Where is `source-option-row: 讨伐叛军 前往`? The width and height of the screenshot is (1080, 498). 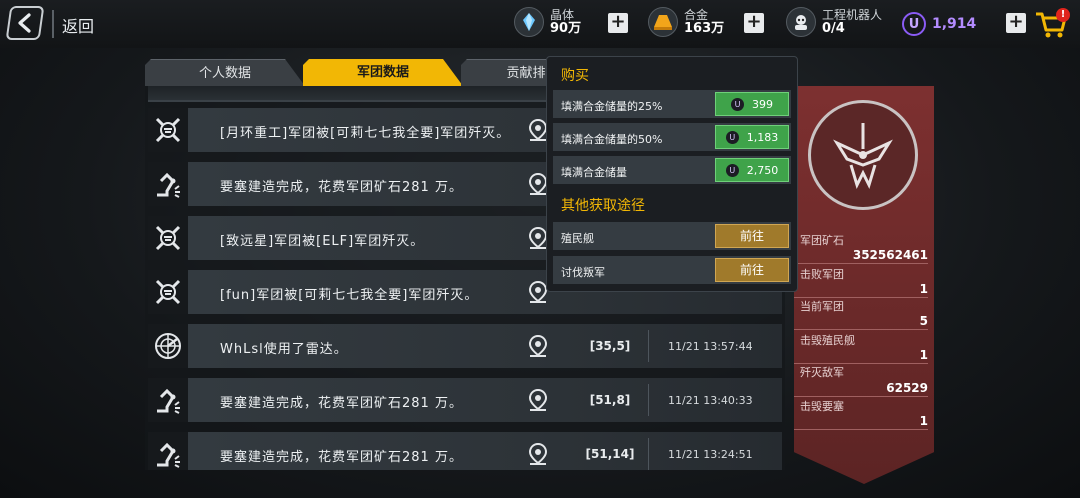
source-option-row: 讨伐叛军 前往 is located at coordinates (672, 270).